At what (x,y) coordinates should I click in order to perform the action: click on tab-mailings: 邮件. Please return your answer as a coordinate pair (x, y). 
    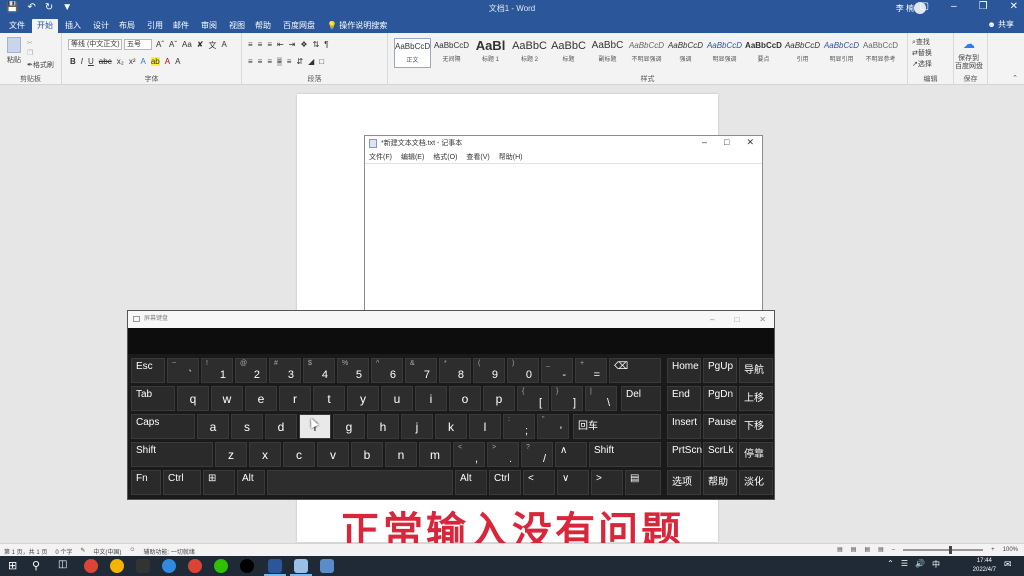
    Looking at the image, I should click on (181, 26).